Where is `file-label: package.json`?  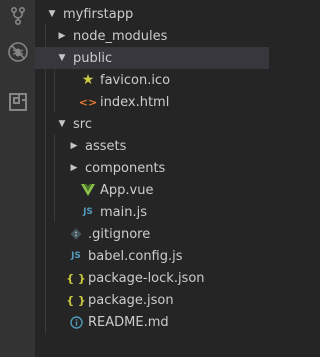 file-label: package.json is located at coordinates (131, 300).